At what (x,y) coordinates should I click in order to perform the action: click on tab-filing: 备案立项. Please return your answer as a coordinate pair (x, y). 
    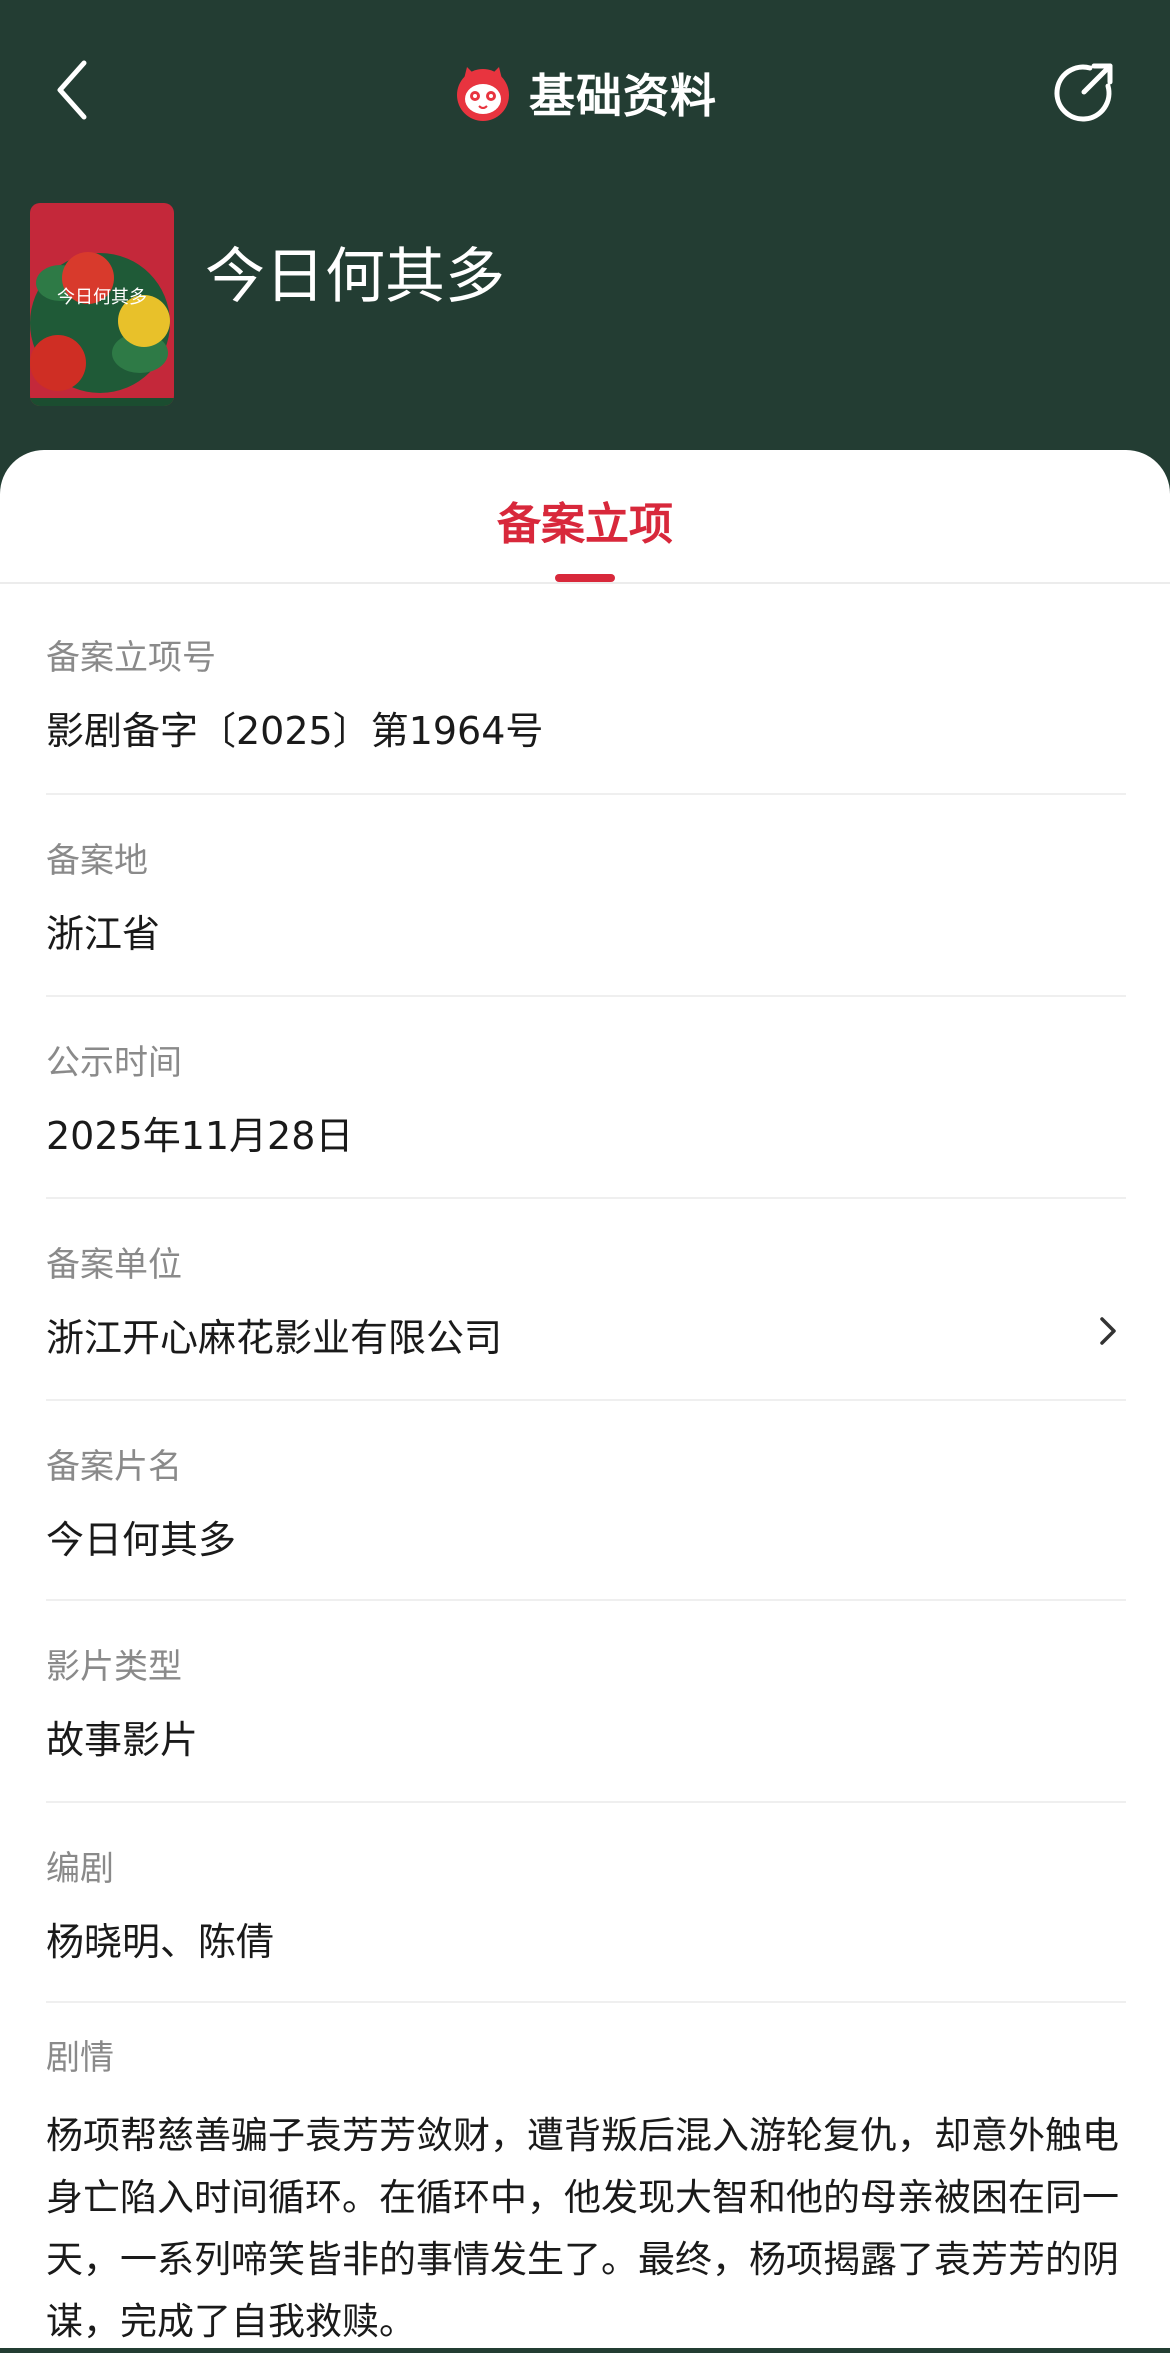
    Looking at the image, I should click on (585, 520).